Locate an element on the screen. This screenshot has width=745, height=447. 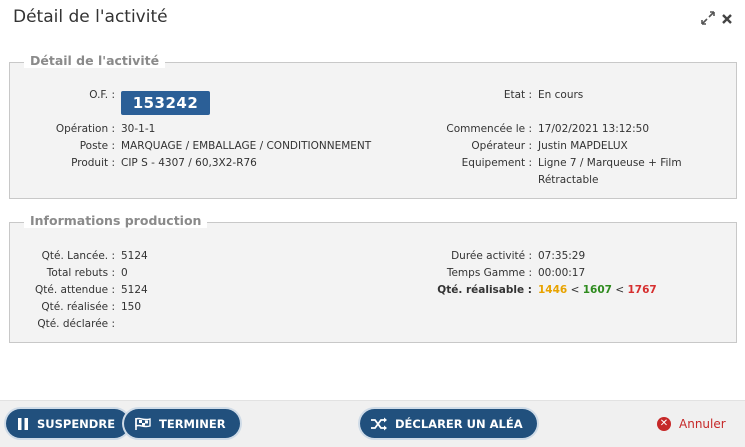
operation-value: 30-1-1 is located at coordinates (138, 129).